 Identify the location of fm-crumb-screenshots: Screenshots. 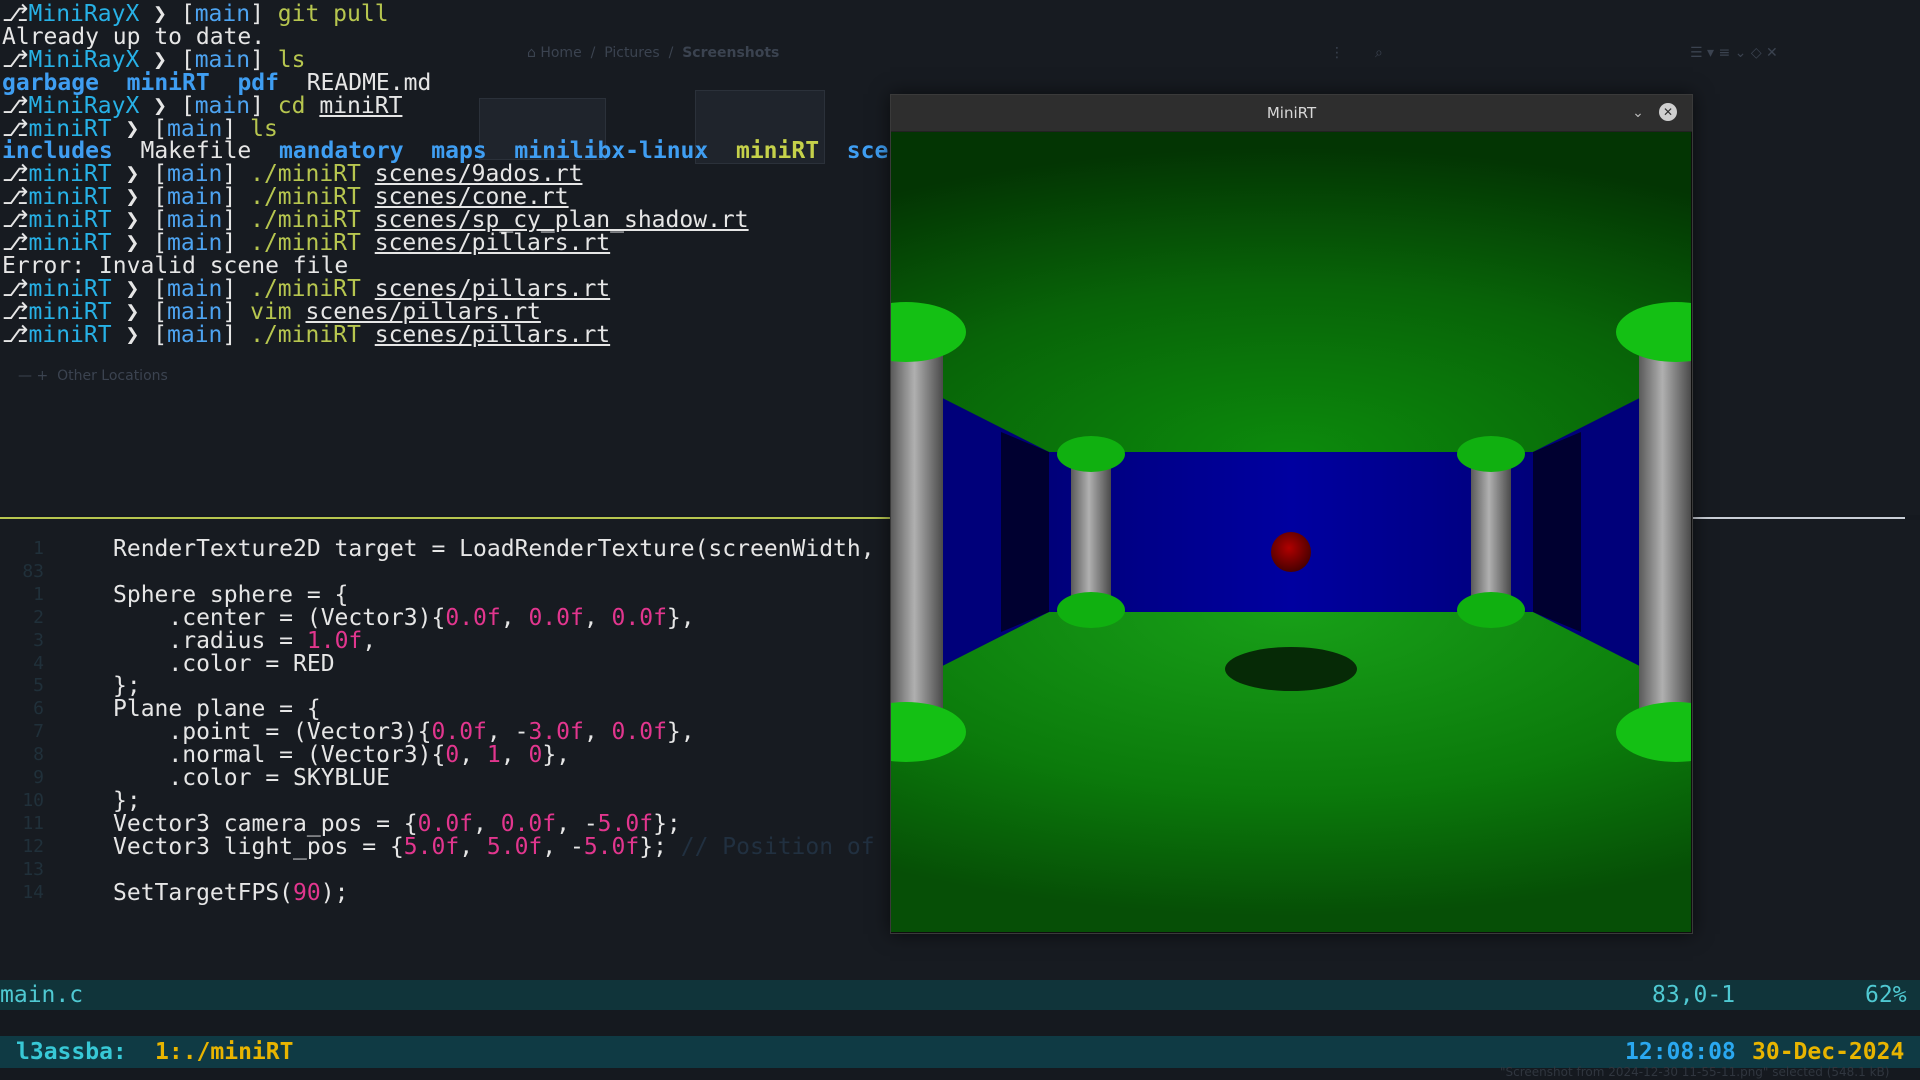
(731, 53).